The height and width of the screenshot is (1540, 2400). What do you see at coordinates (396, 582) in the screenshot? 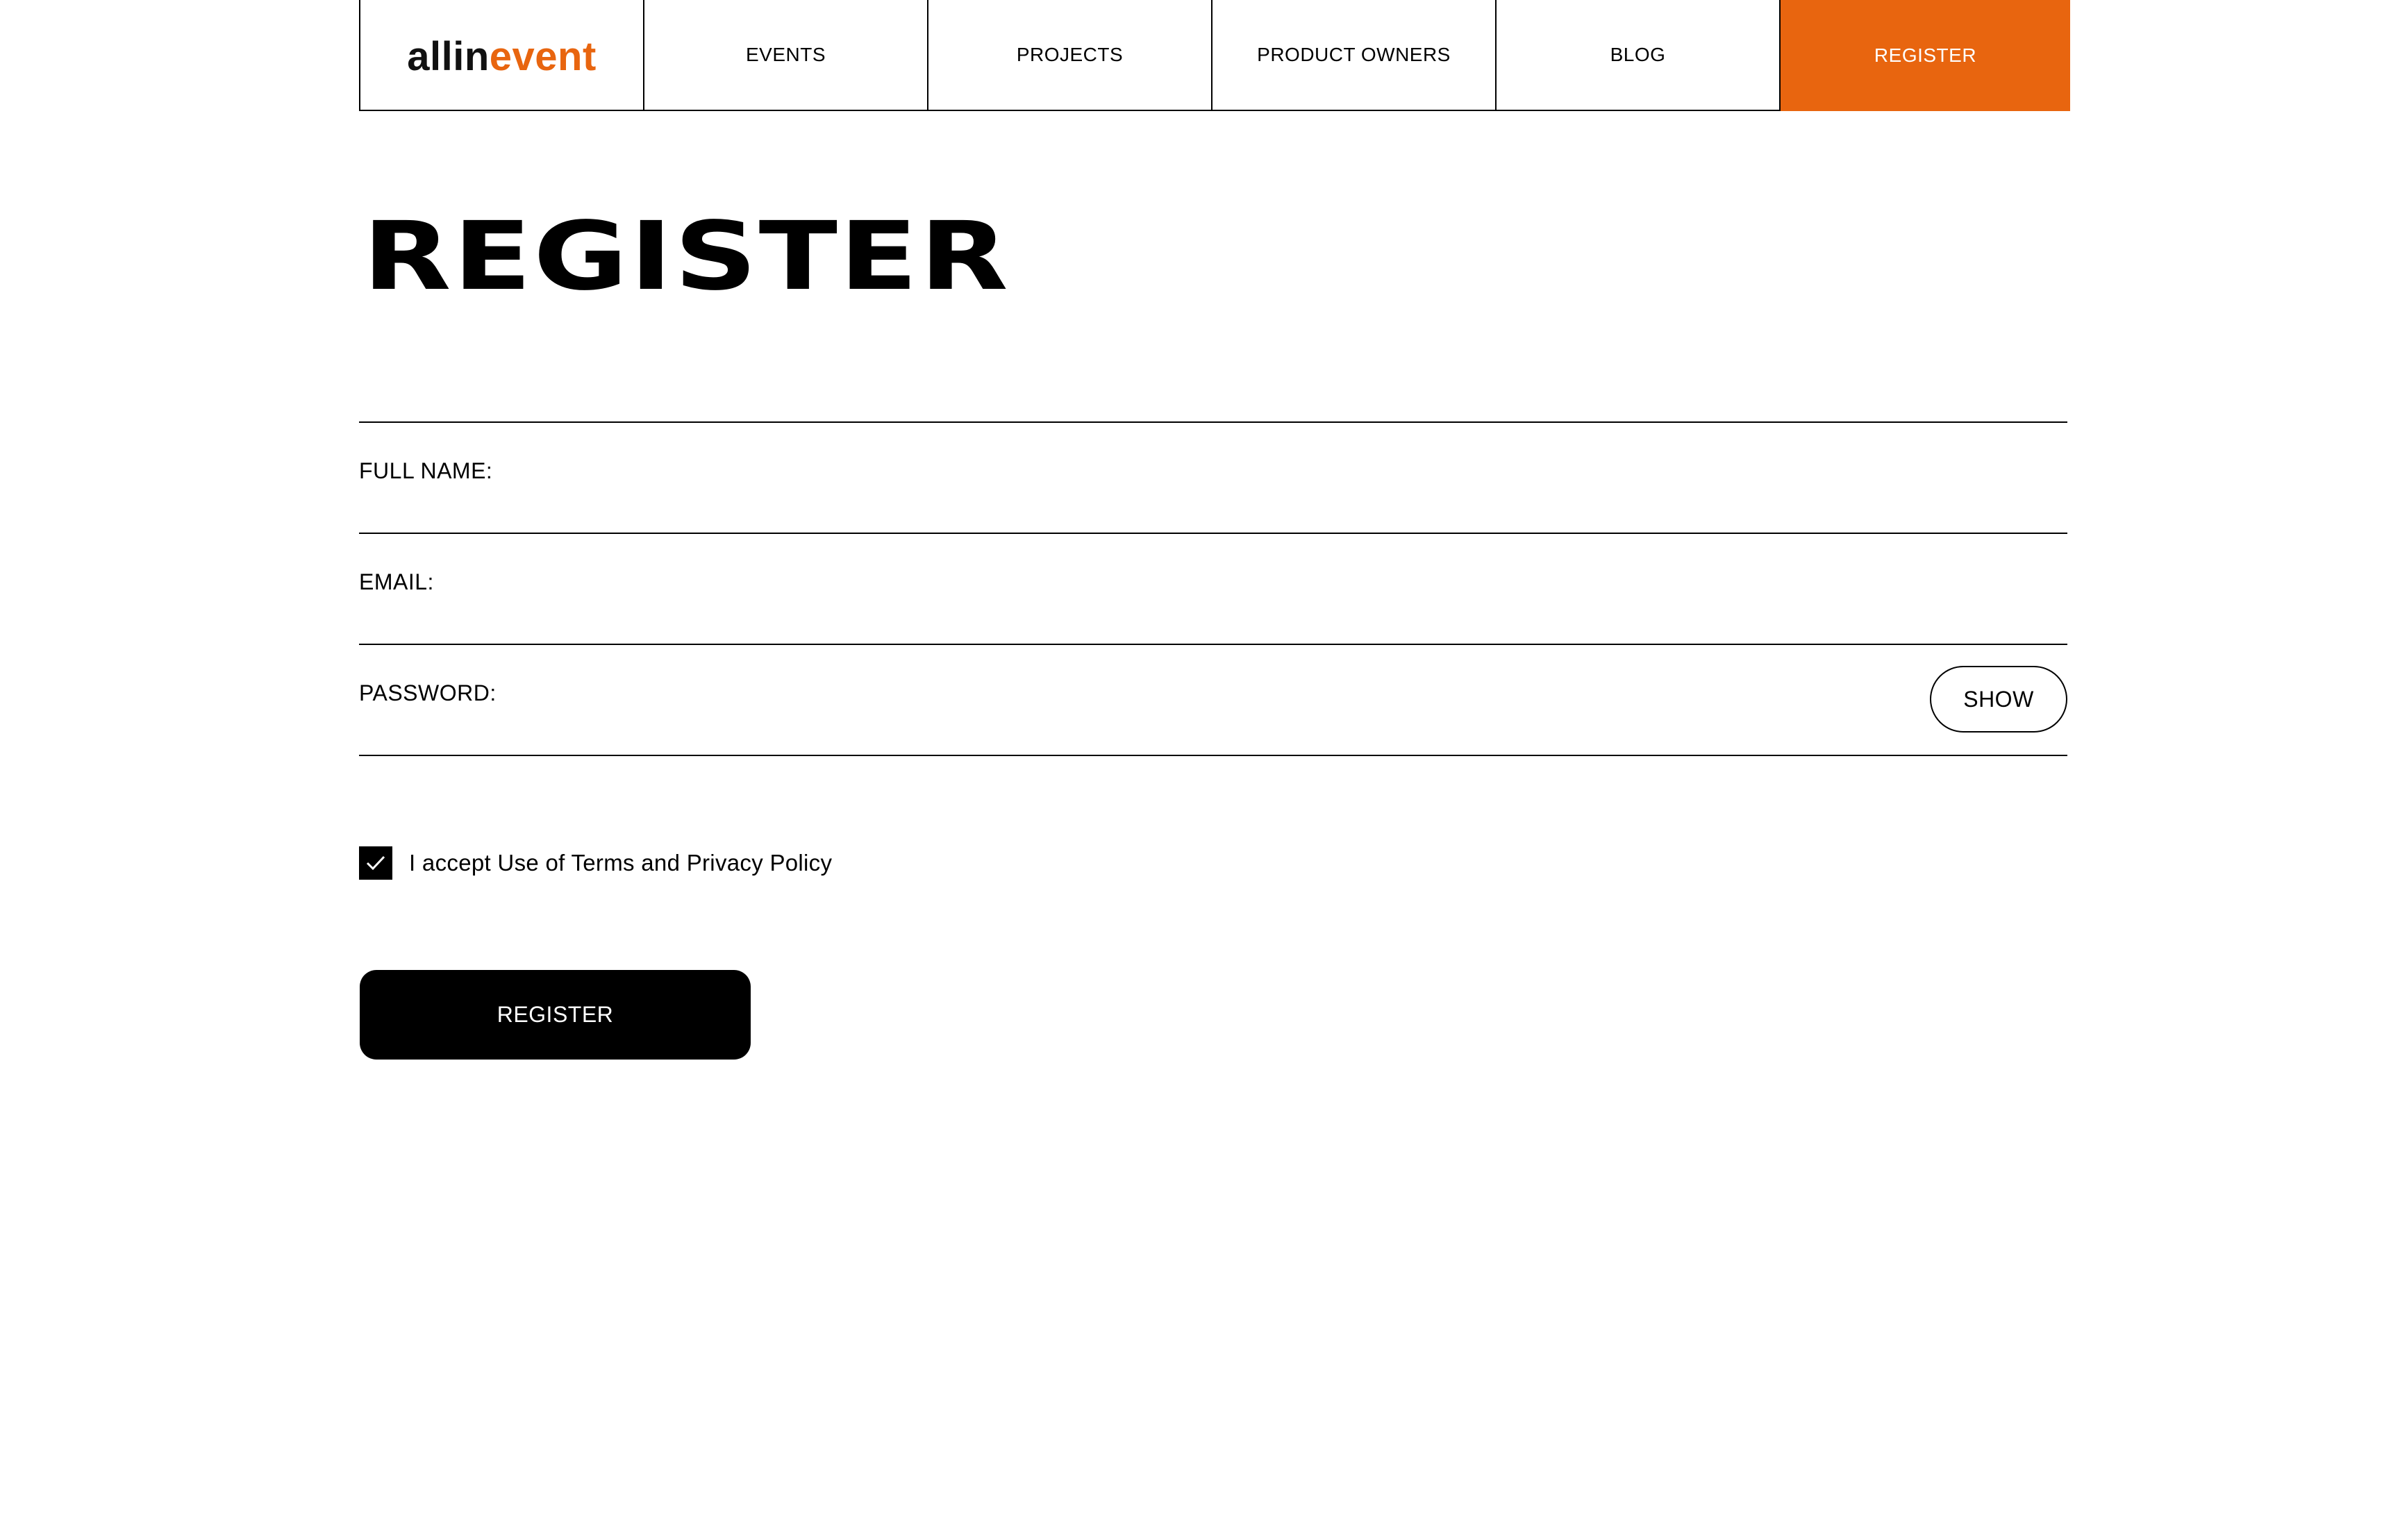
I see `email-label: EMAIL:` at bounding box center [396, 582].